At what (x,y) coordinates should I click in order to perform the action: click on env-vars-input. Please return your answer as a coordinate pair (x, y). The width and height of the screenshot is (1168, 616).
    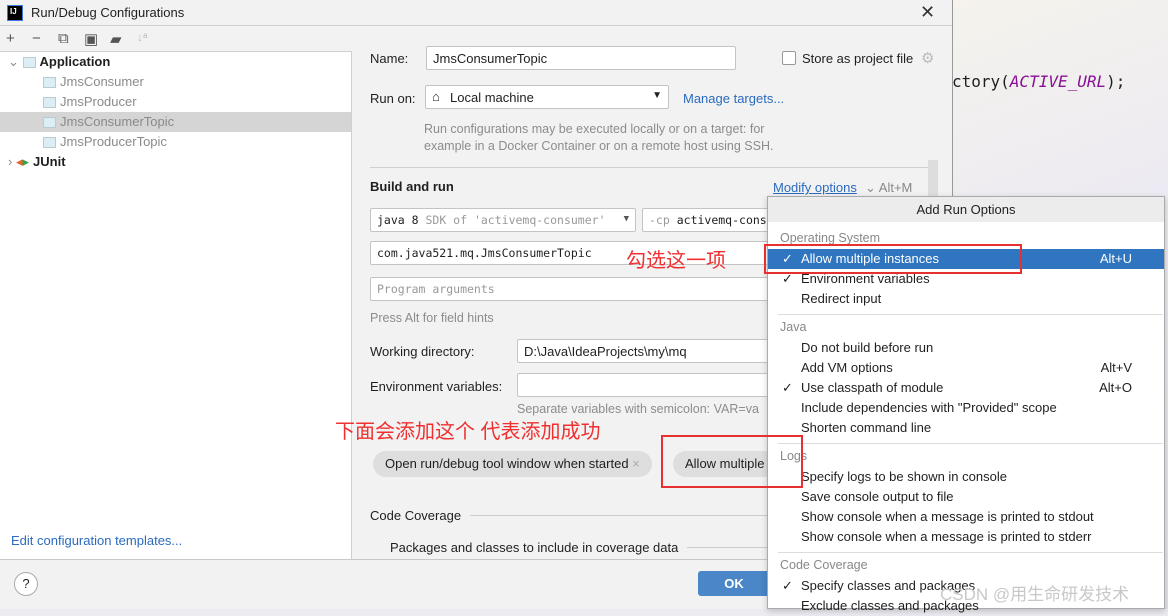
    Looking at the image, I should click on (647, 385).